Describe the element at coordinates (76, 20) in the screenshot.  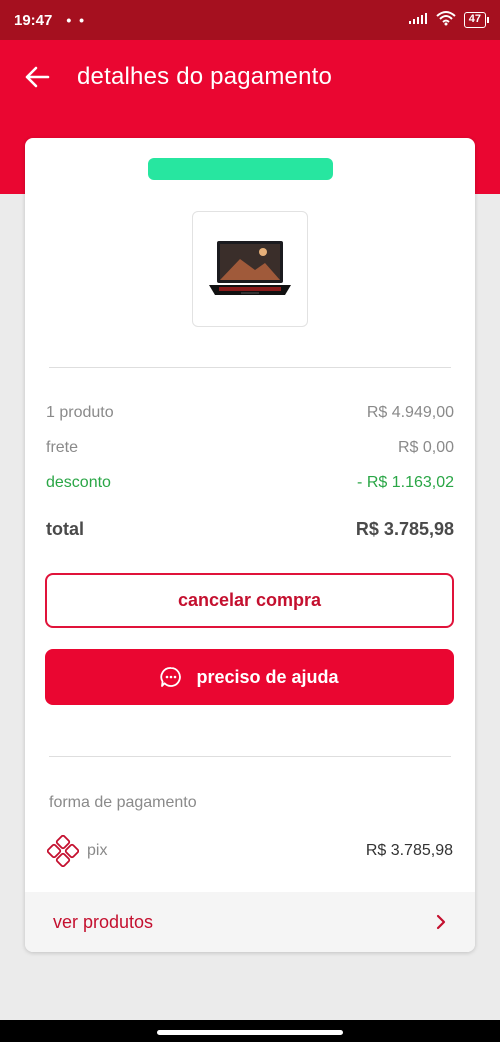
I see `status-notification-dots: • •` at that location.